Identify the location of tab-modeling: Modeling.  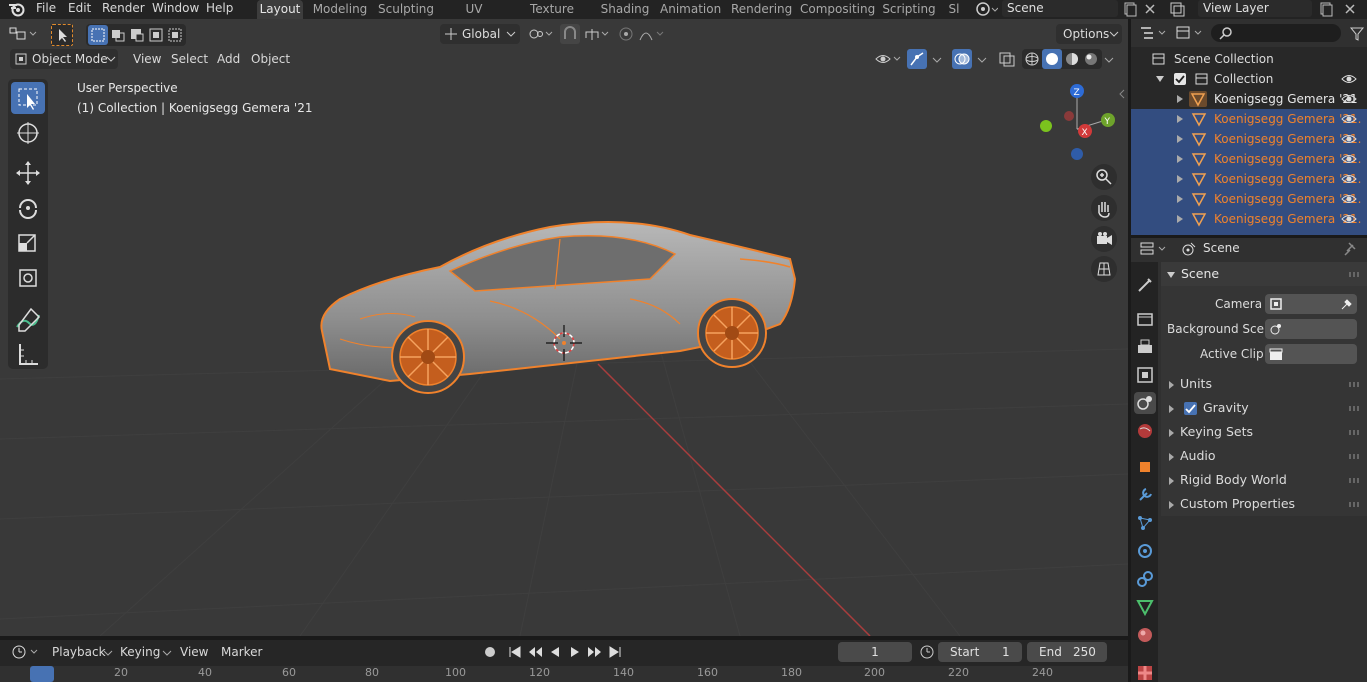
(340, 9).